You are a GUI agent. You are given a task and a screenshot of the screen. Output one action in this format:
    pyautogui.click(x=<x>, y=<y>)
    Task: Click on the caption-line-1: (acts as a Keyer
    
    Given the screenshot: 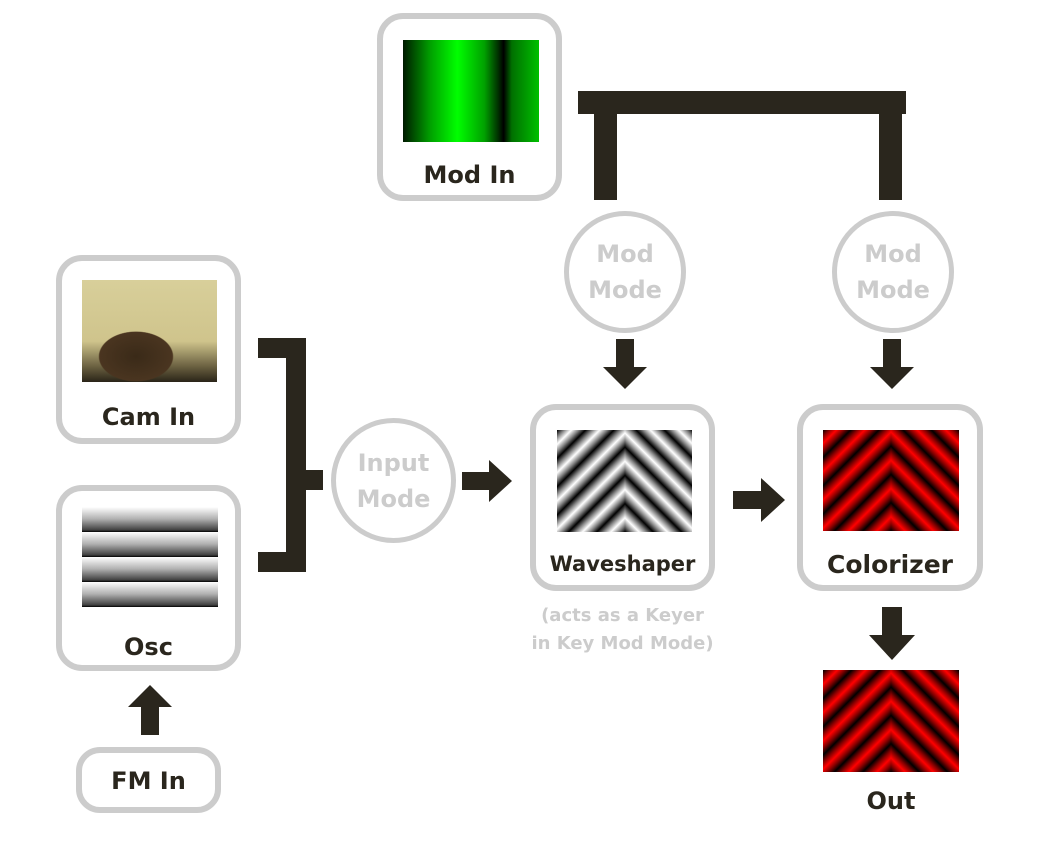 What is the action you would take?
    pyautogui.click(x=622, y=615)
    